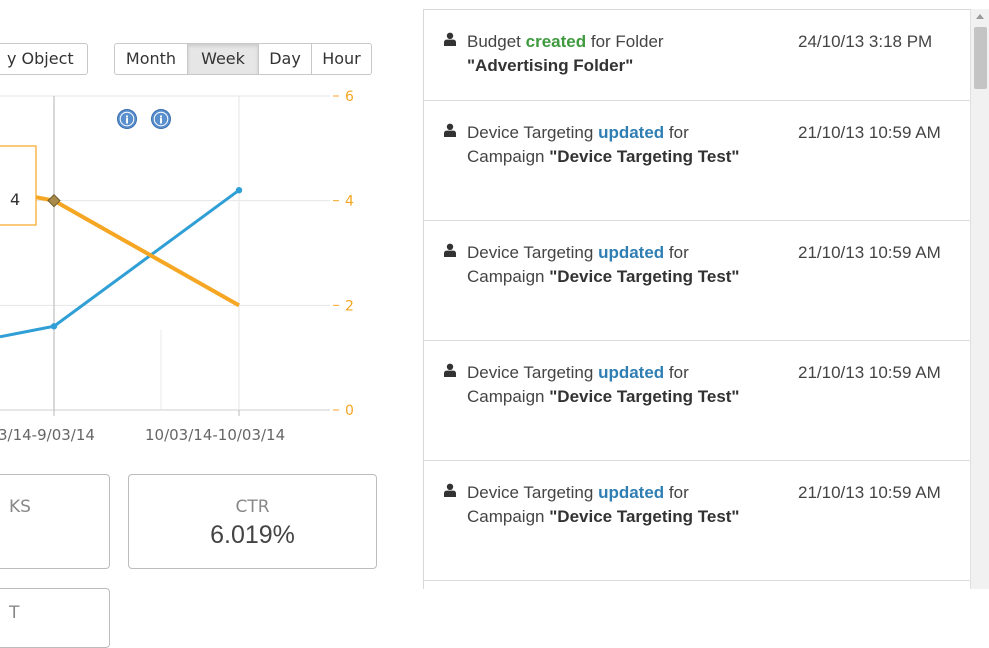 Image resolution: width=989 pixels, height=648 pixels. What do you see at coordinates (252, 535) in the screenshot?
I see `kpi-value: 6.019%` at bounding box center [252, 535].